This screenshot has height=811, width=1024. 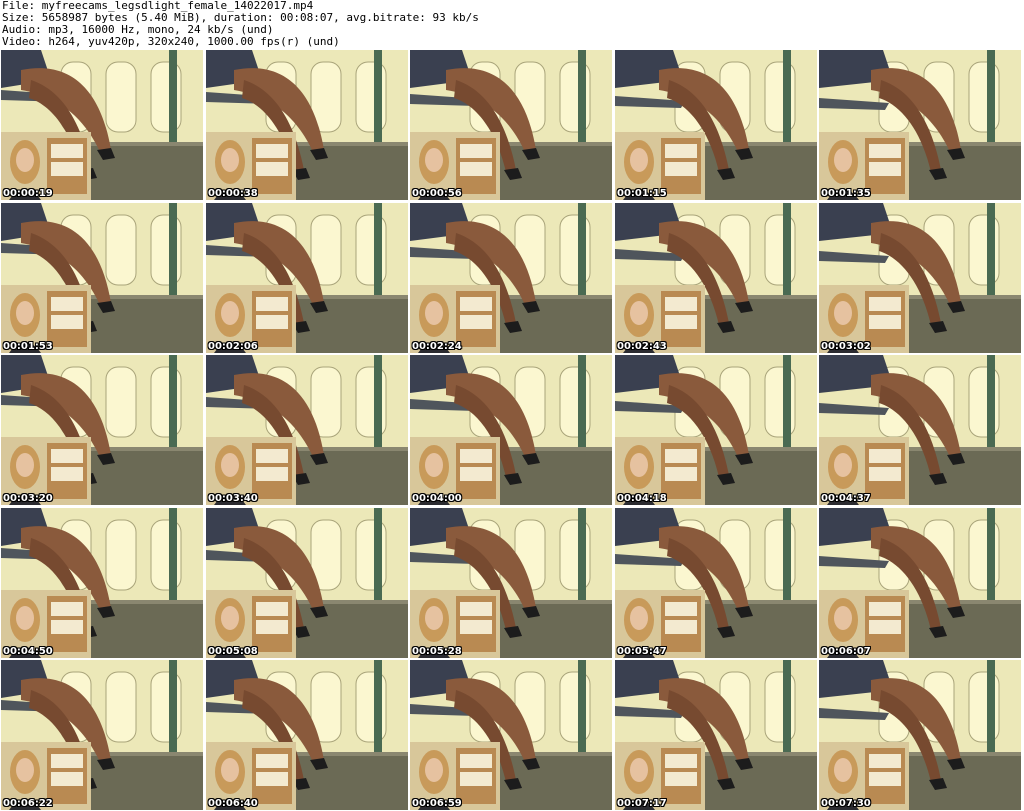 I want to click on video-thumbnail: 00:07:17, so click(x=716, y=735).